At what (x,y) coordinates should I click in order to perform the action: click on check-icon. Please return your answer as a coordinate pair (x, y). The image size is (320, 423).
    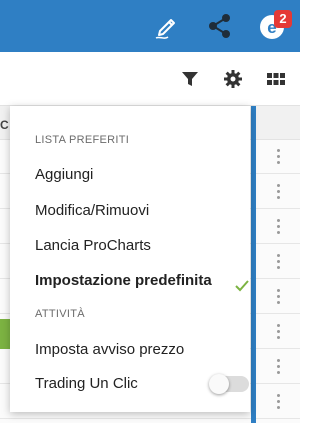
    Looking at the image, I should click on (242, 282).